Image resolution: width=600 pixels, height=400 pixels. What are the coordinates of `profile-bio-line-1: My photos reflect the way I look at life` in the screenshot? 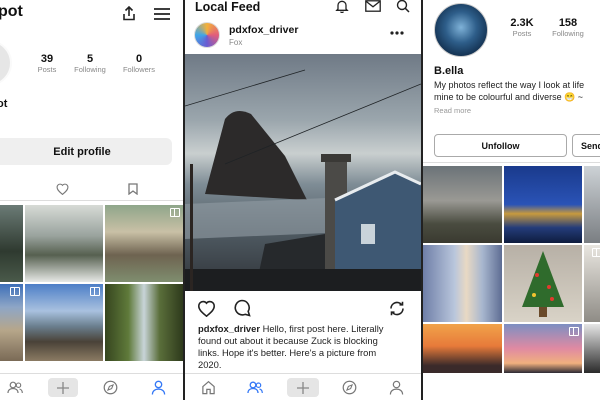 It's located at (509, 85).